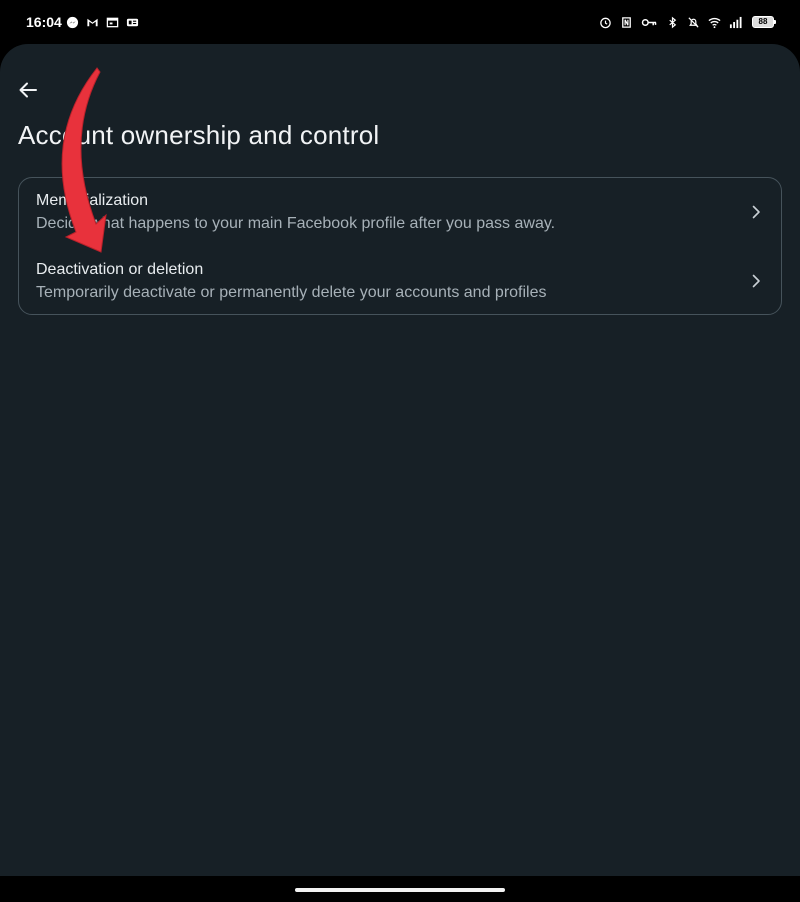 This screenshot has width=800, height=902. Describe the element at coordinates (714, 23) in the screenshot. I see `wifi-icon` at that location.